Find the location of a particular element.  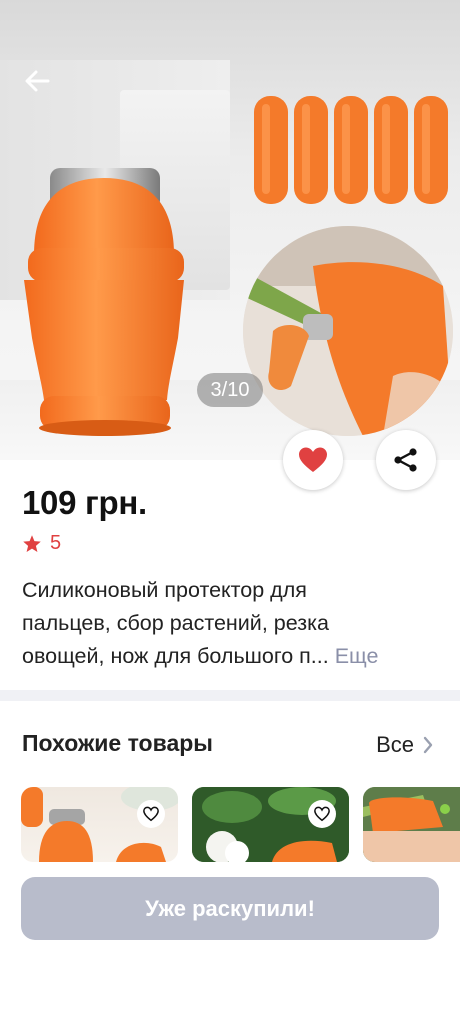

description-line: овощей, нож для большого п... Еще is located at coordinates (232, 656).